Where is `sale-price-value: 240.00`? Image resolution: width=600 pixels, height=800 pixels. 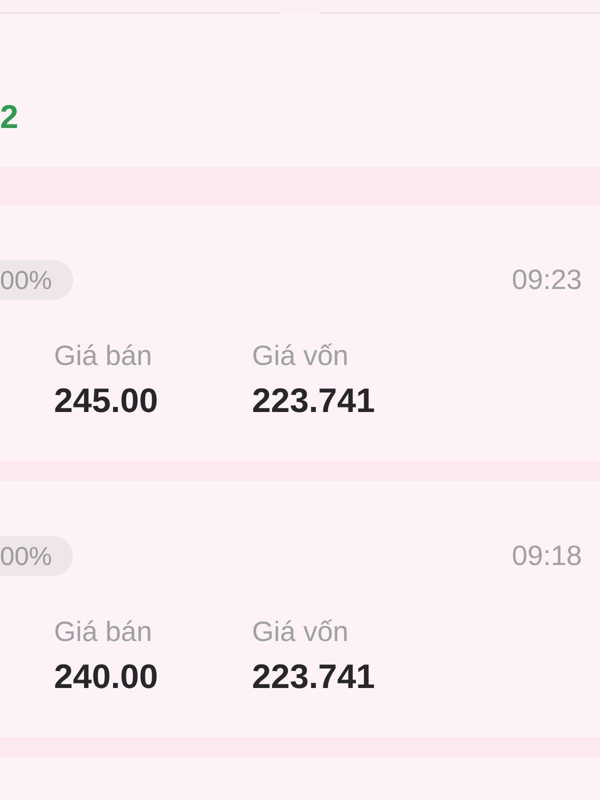 sale-price-value: 240.00 is located at coordinates (106, 677).